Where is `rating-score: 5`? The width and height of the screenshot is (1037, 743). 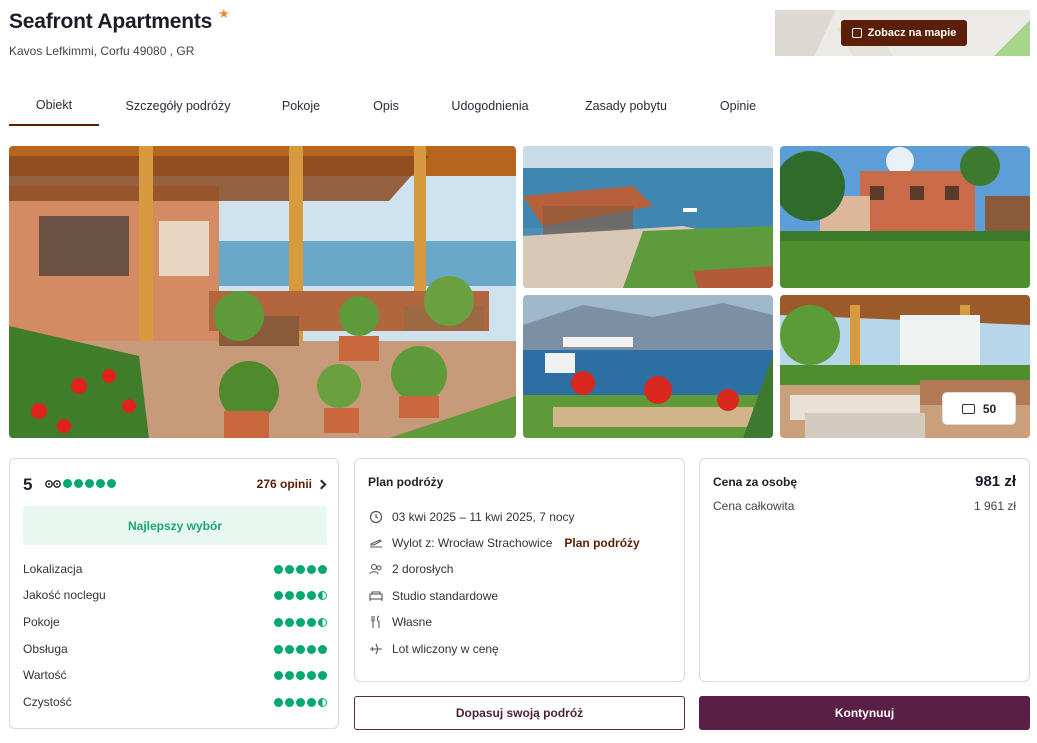 rating-score: 5 is located at coordinates (28, 484).